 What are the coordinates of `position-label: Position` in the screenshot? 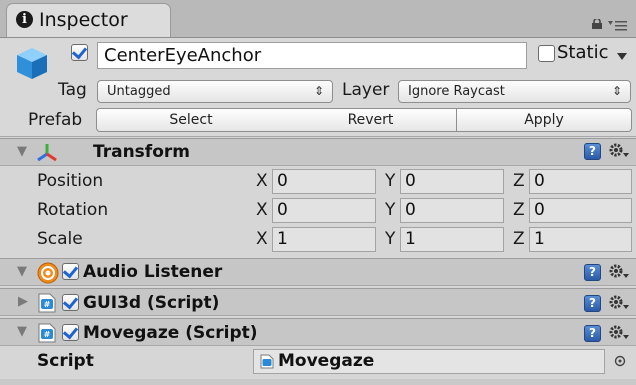 It's located at (70, 181).